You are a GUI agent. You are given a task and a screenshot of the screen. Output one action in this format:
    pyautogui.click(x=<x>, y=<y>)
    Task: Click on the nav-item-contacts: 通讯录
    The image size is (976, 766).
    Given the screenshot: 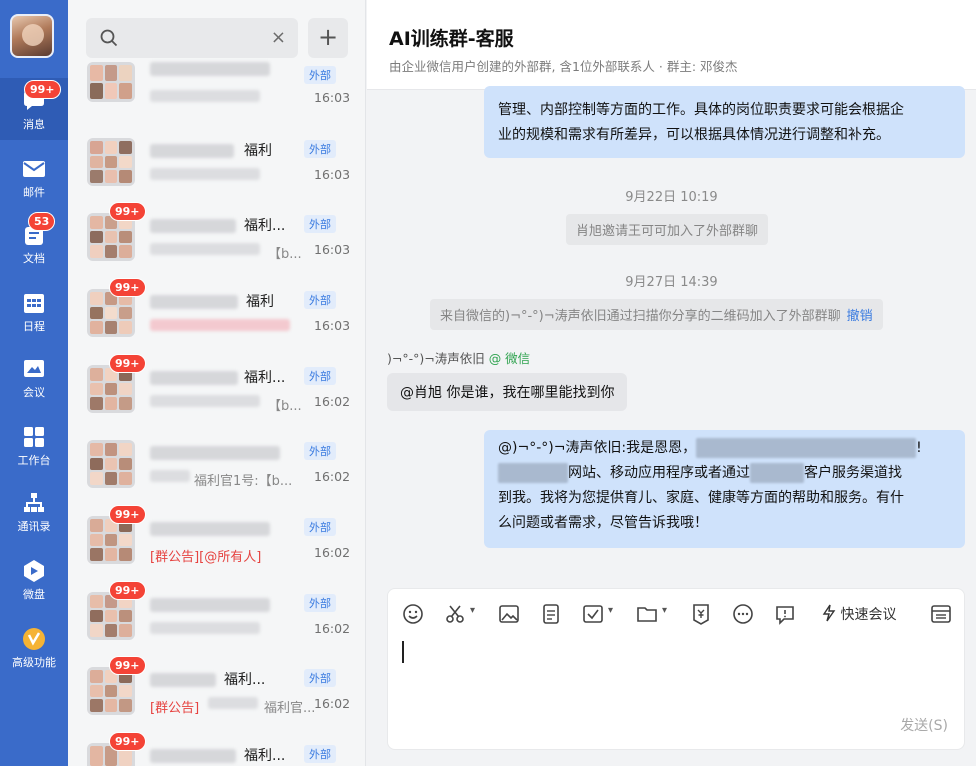 What is the action you would take?
    pyautogui.click(x=34, y=511)
    